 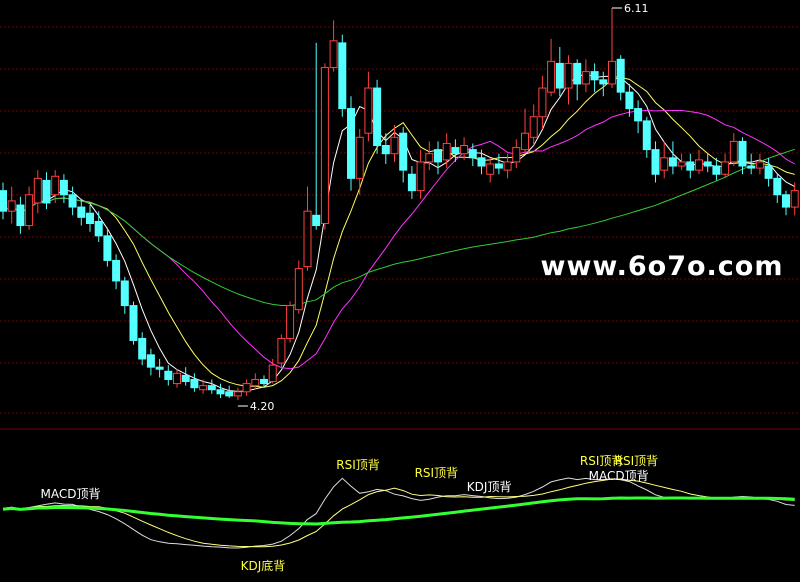 I want to click on osc-line-fast, so click(x=398, y=513).